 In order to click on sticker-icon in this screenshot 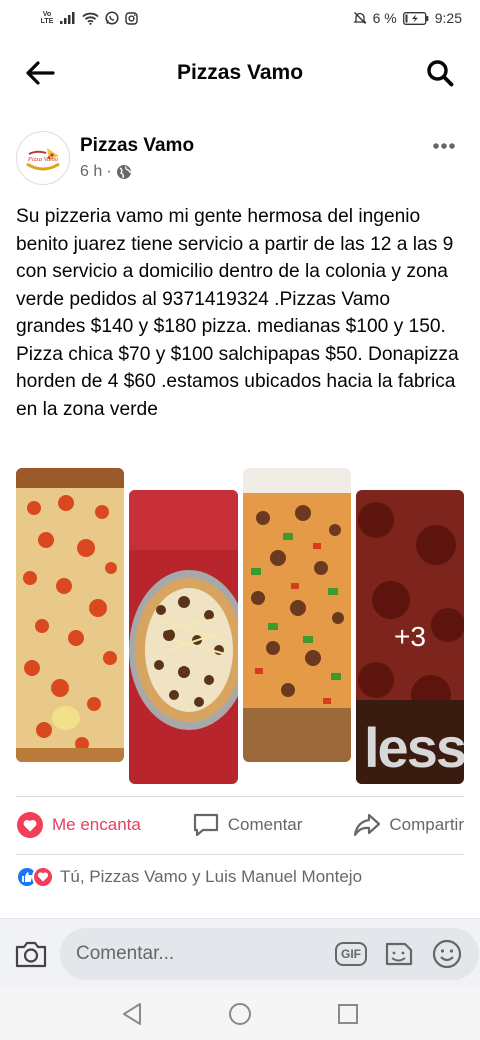, I will do `click(399, 953)`.